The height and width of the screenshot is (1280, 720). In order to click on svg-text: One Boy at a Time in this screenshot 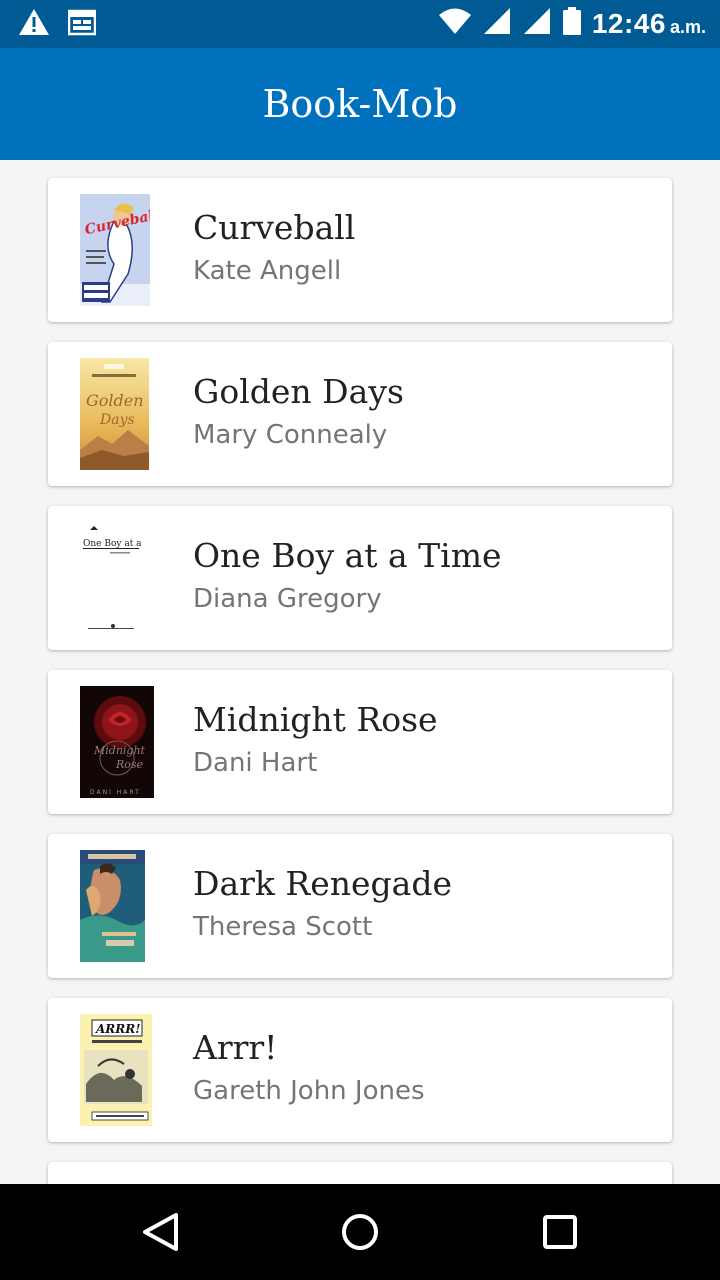, I will do `click(112, 544)`.